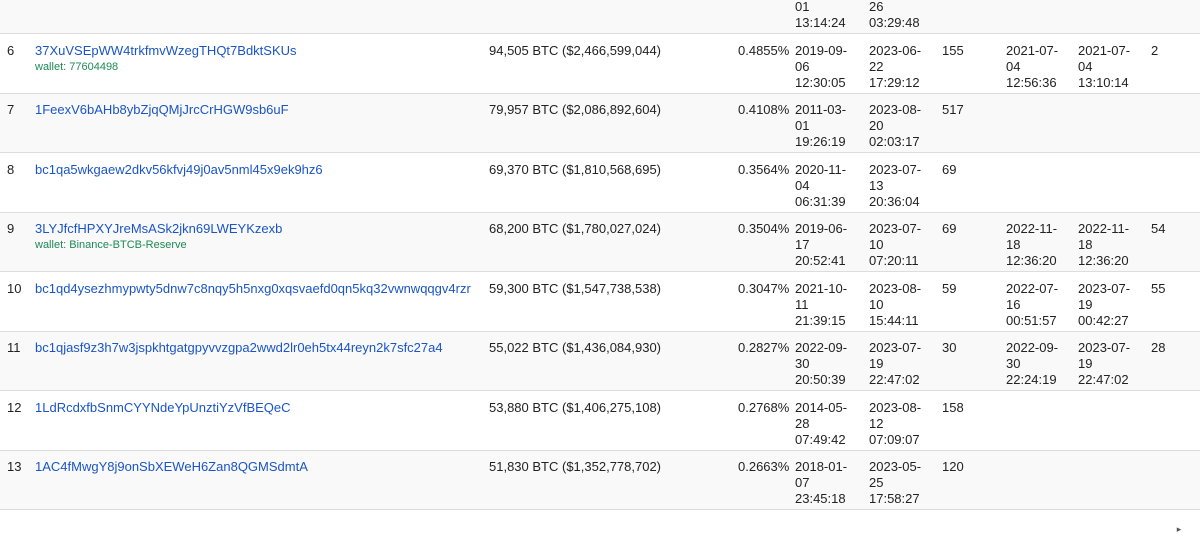 This screenshot has width=1200, height=536. What do you see at coordinates (764, 50) in the screenshot?
I see `percent-cell: 0.4855%` at bounding box center [764, 50].